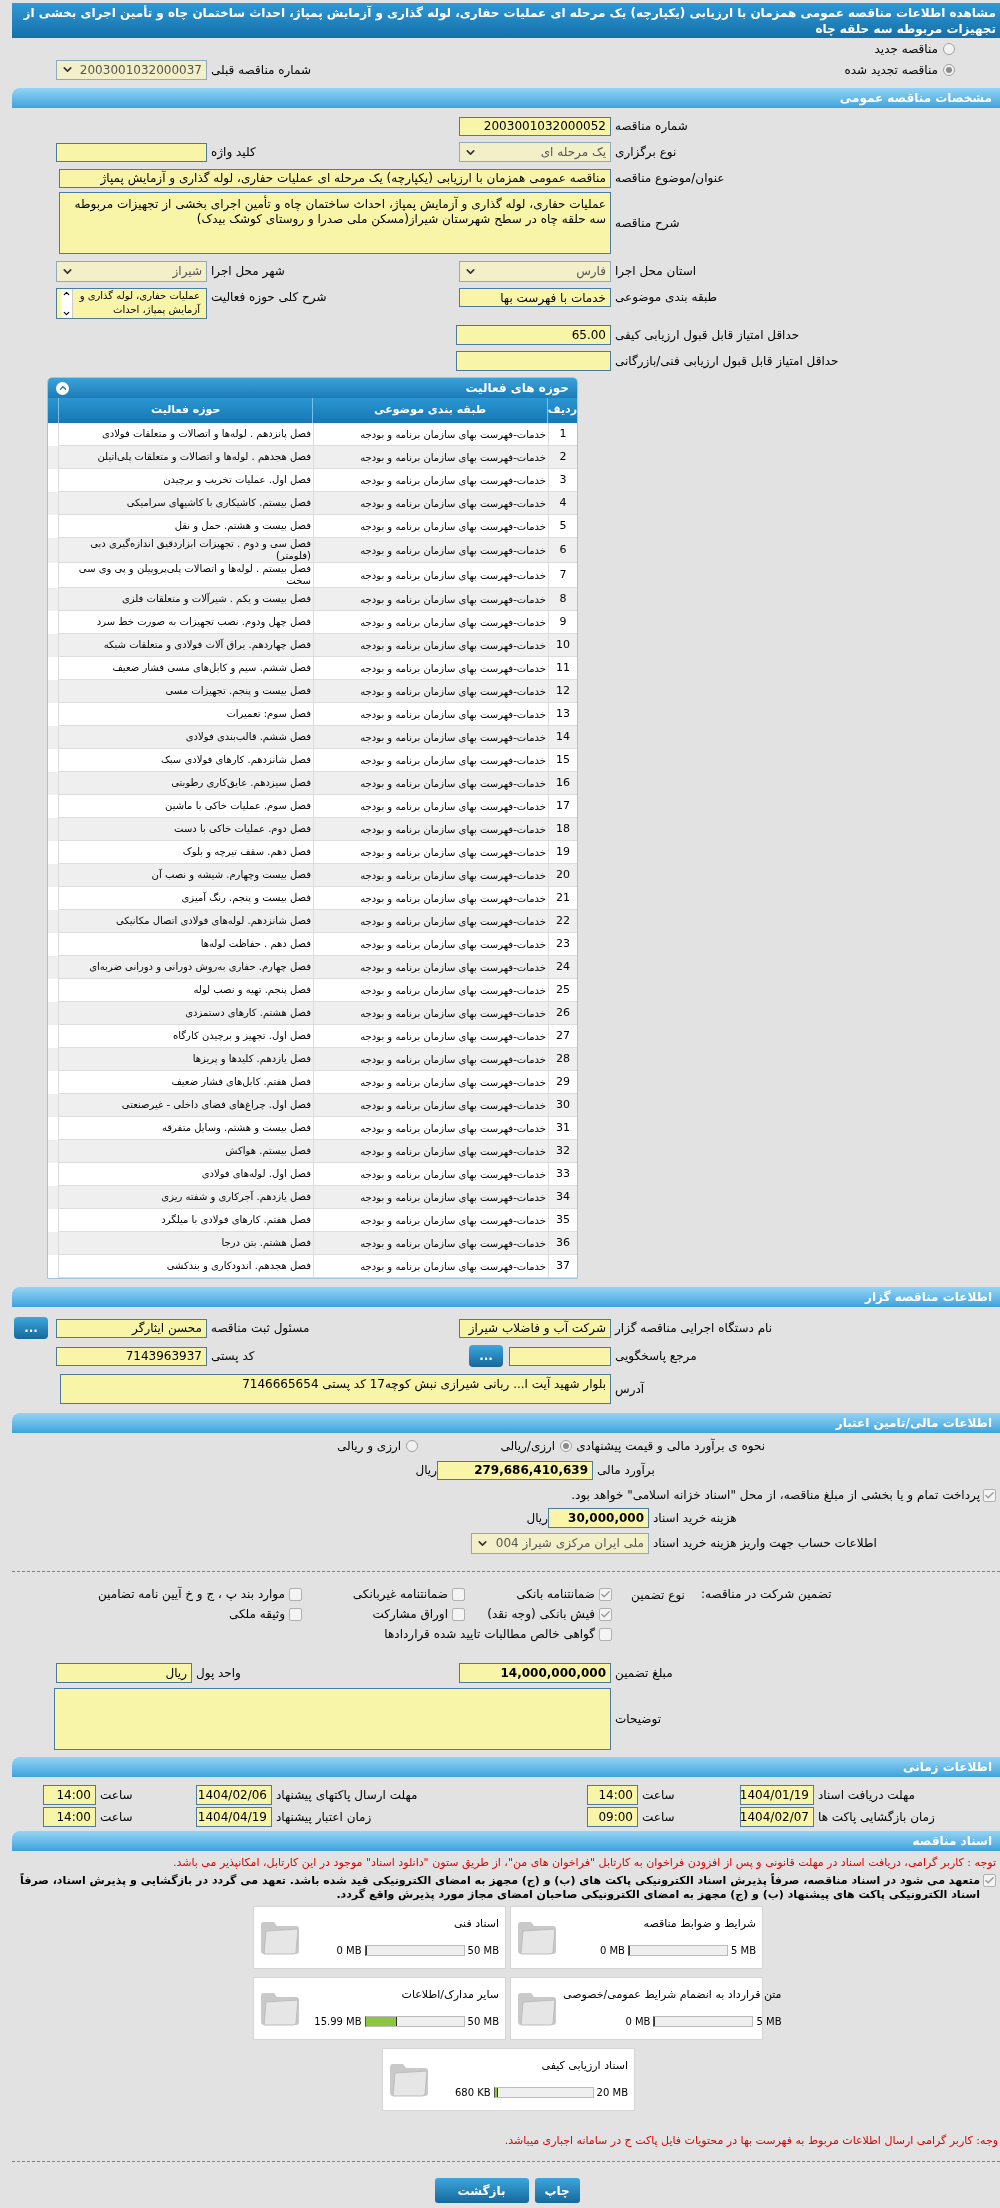  Describe the element at coordinates (131, 152) in the screenshot. I see `keyword-field` at that location.